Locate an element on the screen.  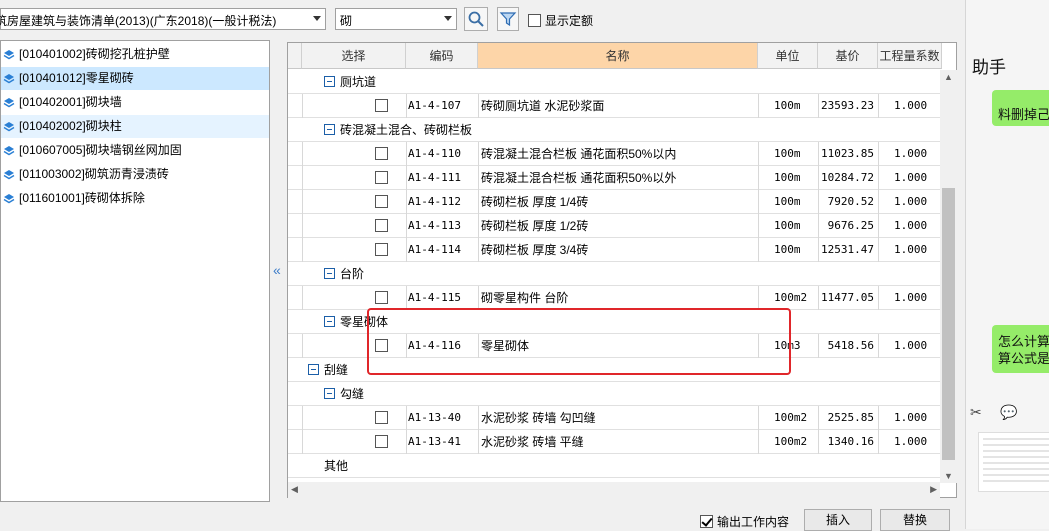
library-select: 建筑房屋建筑与装饰清单(2013)(广东2018)(一般计税法) is located at coordinates (163, 19).